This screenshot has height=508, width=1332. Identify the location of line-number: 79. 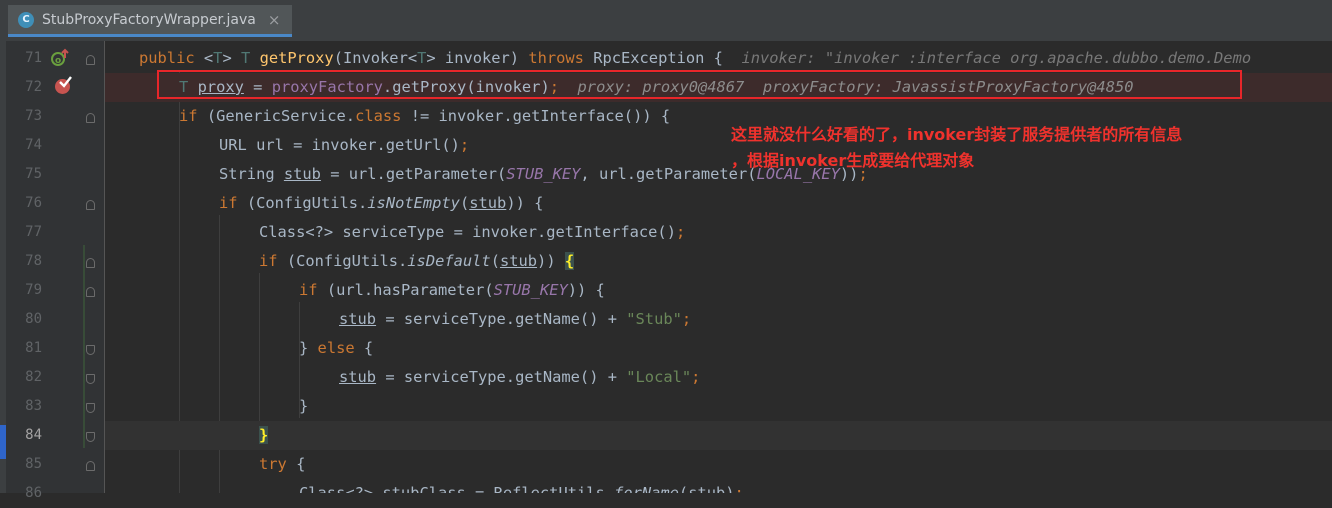
(33, 290).